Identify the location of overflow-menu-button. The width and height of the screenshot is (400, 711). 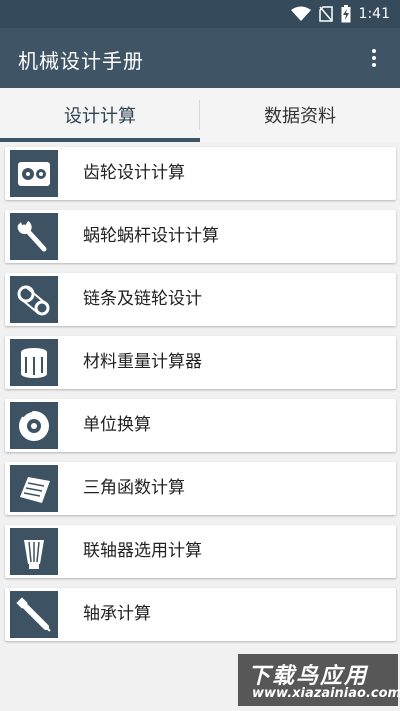
(374, 58).